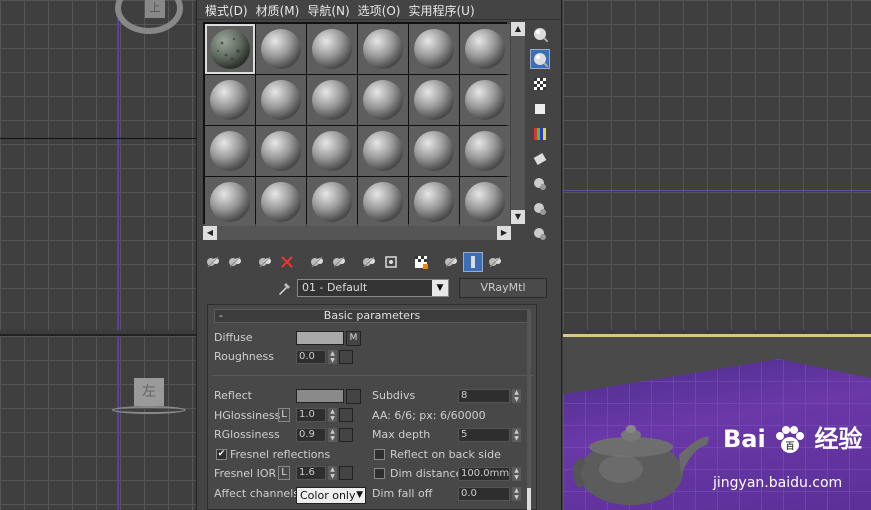  I want to click on viewport-bottom-left: 左, so click(98, 422).